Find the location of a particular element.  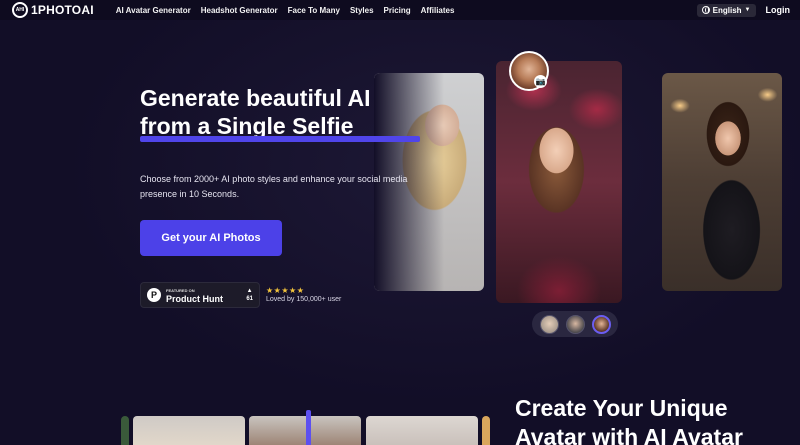

user-rating: ★★★★★ Loved by 150,000+ user is located at coordinates (303, 294).